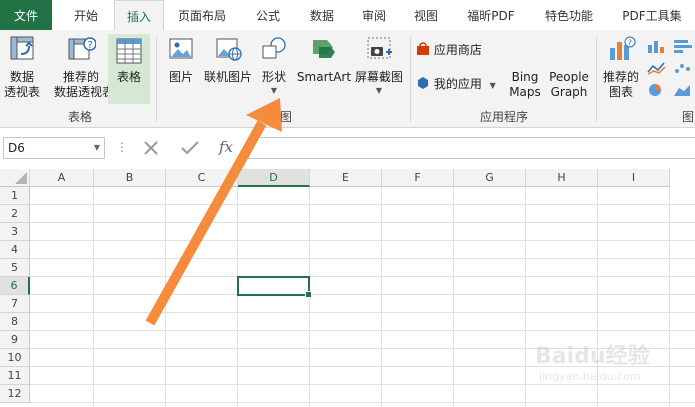 The image size is (695, 407). Describe the element at coordinates (503, 117) in the screenshot. I see `group-label-apps: 应用程序` at that location.